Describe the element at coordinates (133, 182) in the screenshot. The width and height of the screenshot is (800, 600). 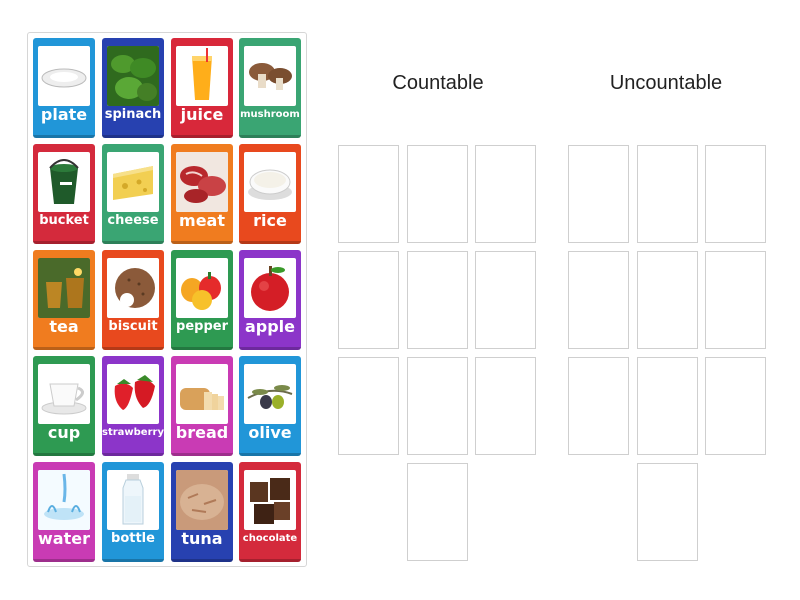
I see `cheese-icon` at that location.